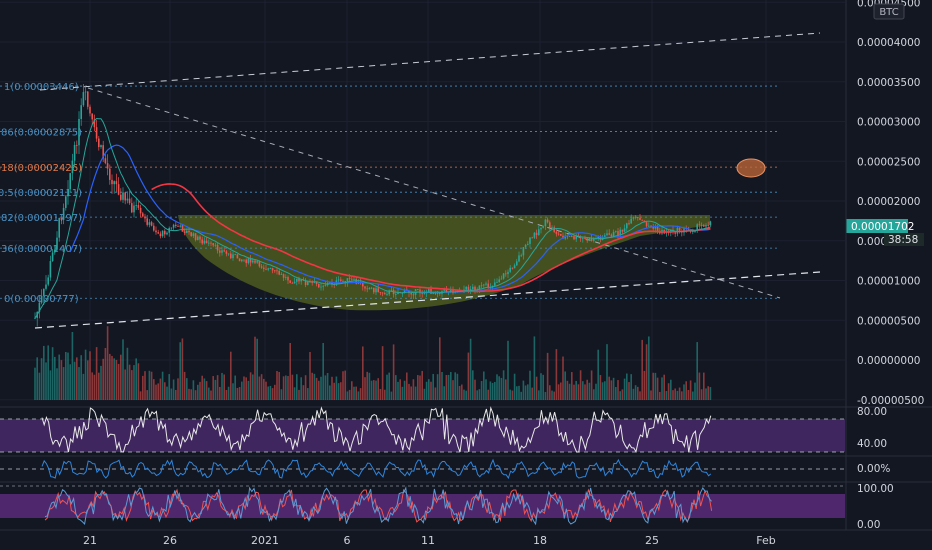  I want to click on time-tick-label: 26, so click(170, 540).